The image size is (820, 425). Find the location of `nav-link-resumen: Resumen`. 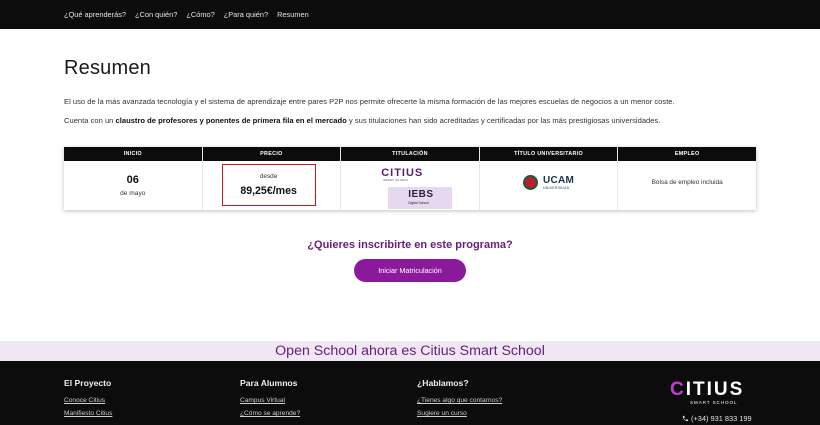

nav-link-resumen: Resumen is located at coordinates (293, 14).